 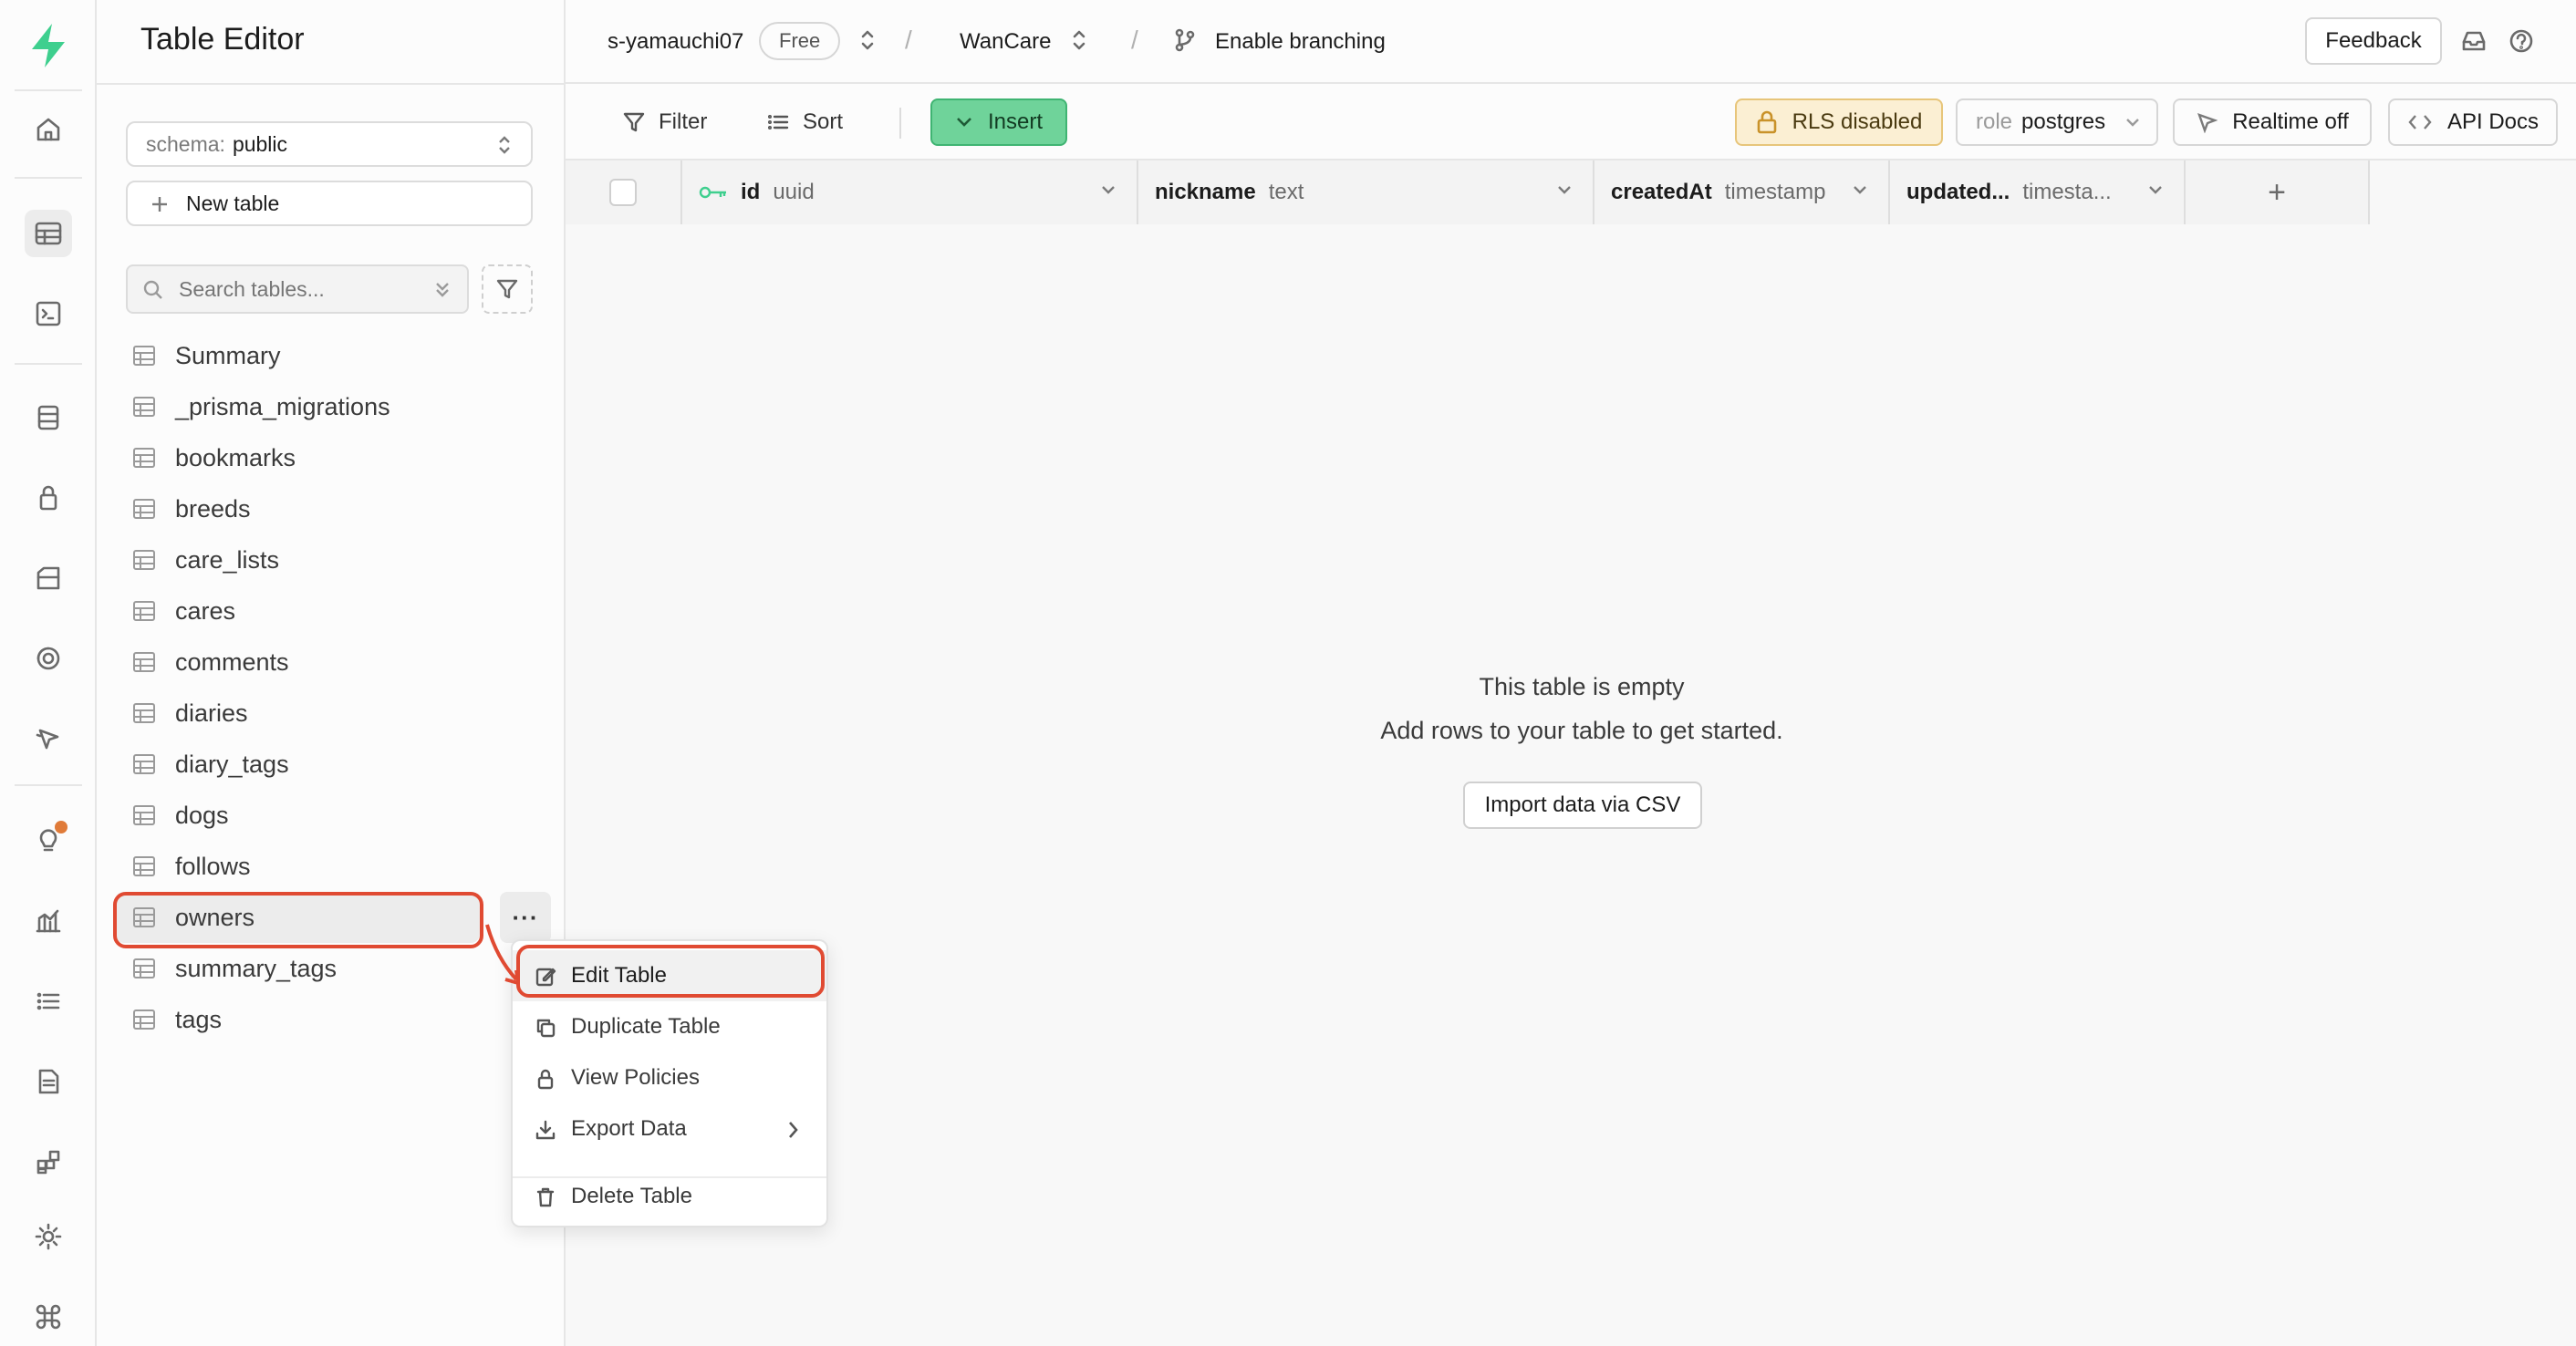 I want to click on table-item-diary-tags: diary_tags, so click(x=336, y=765).